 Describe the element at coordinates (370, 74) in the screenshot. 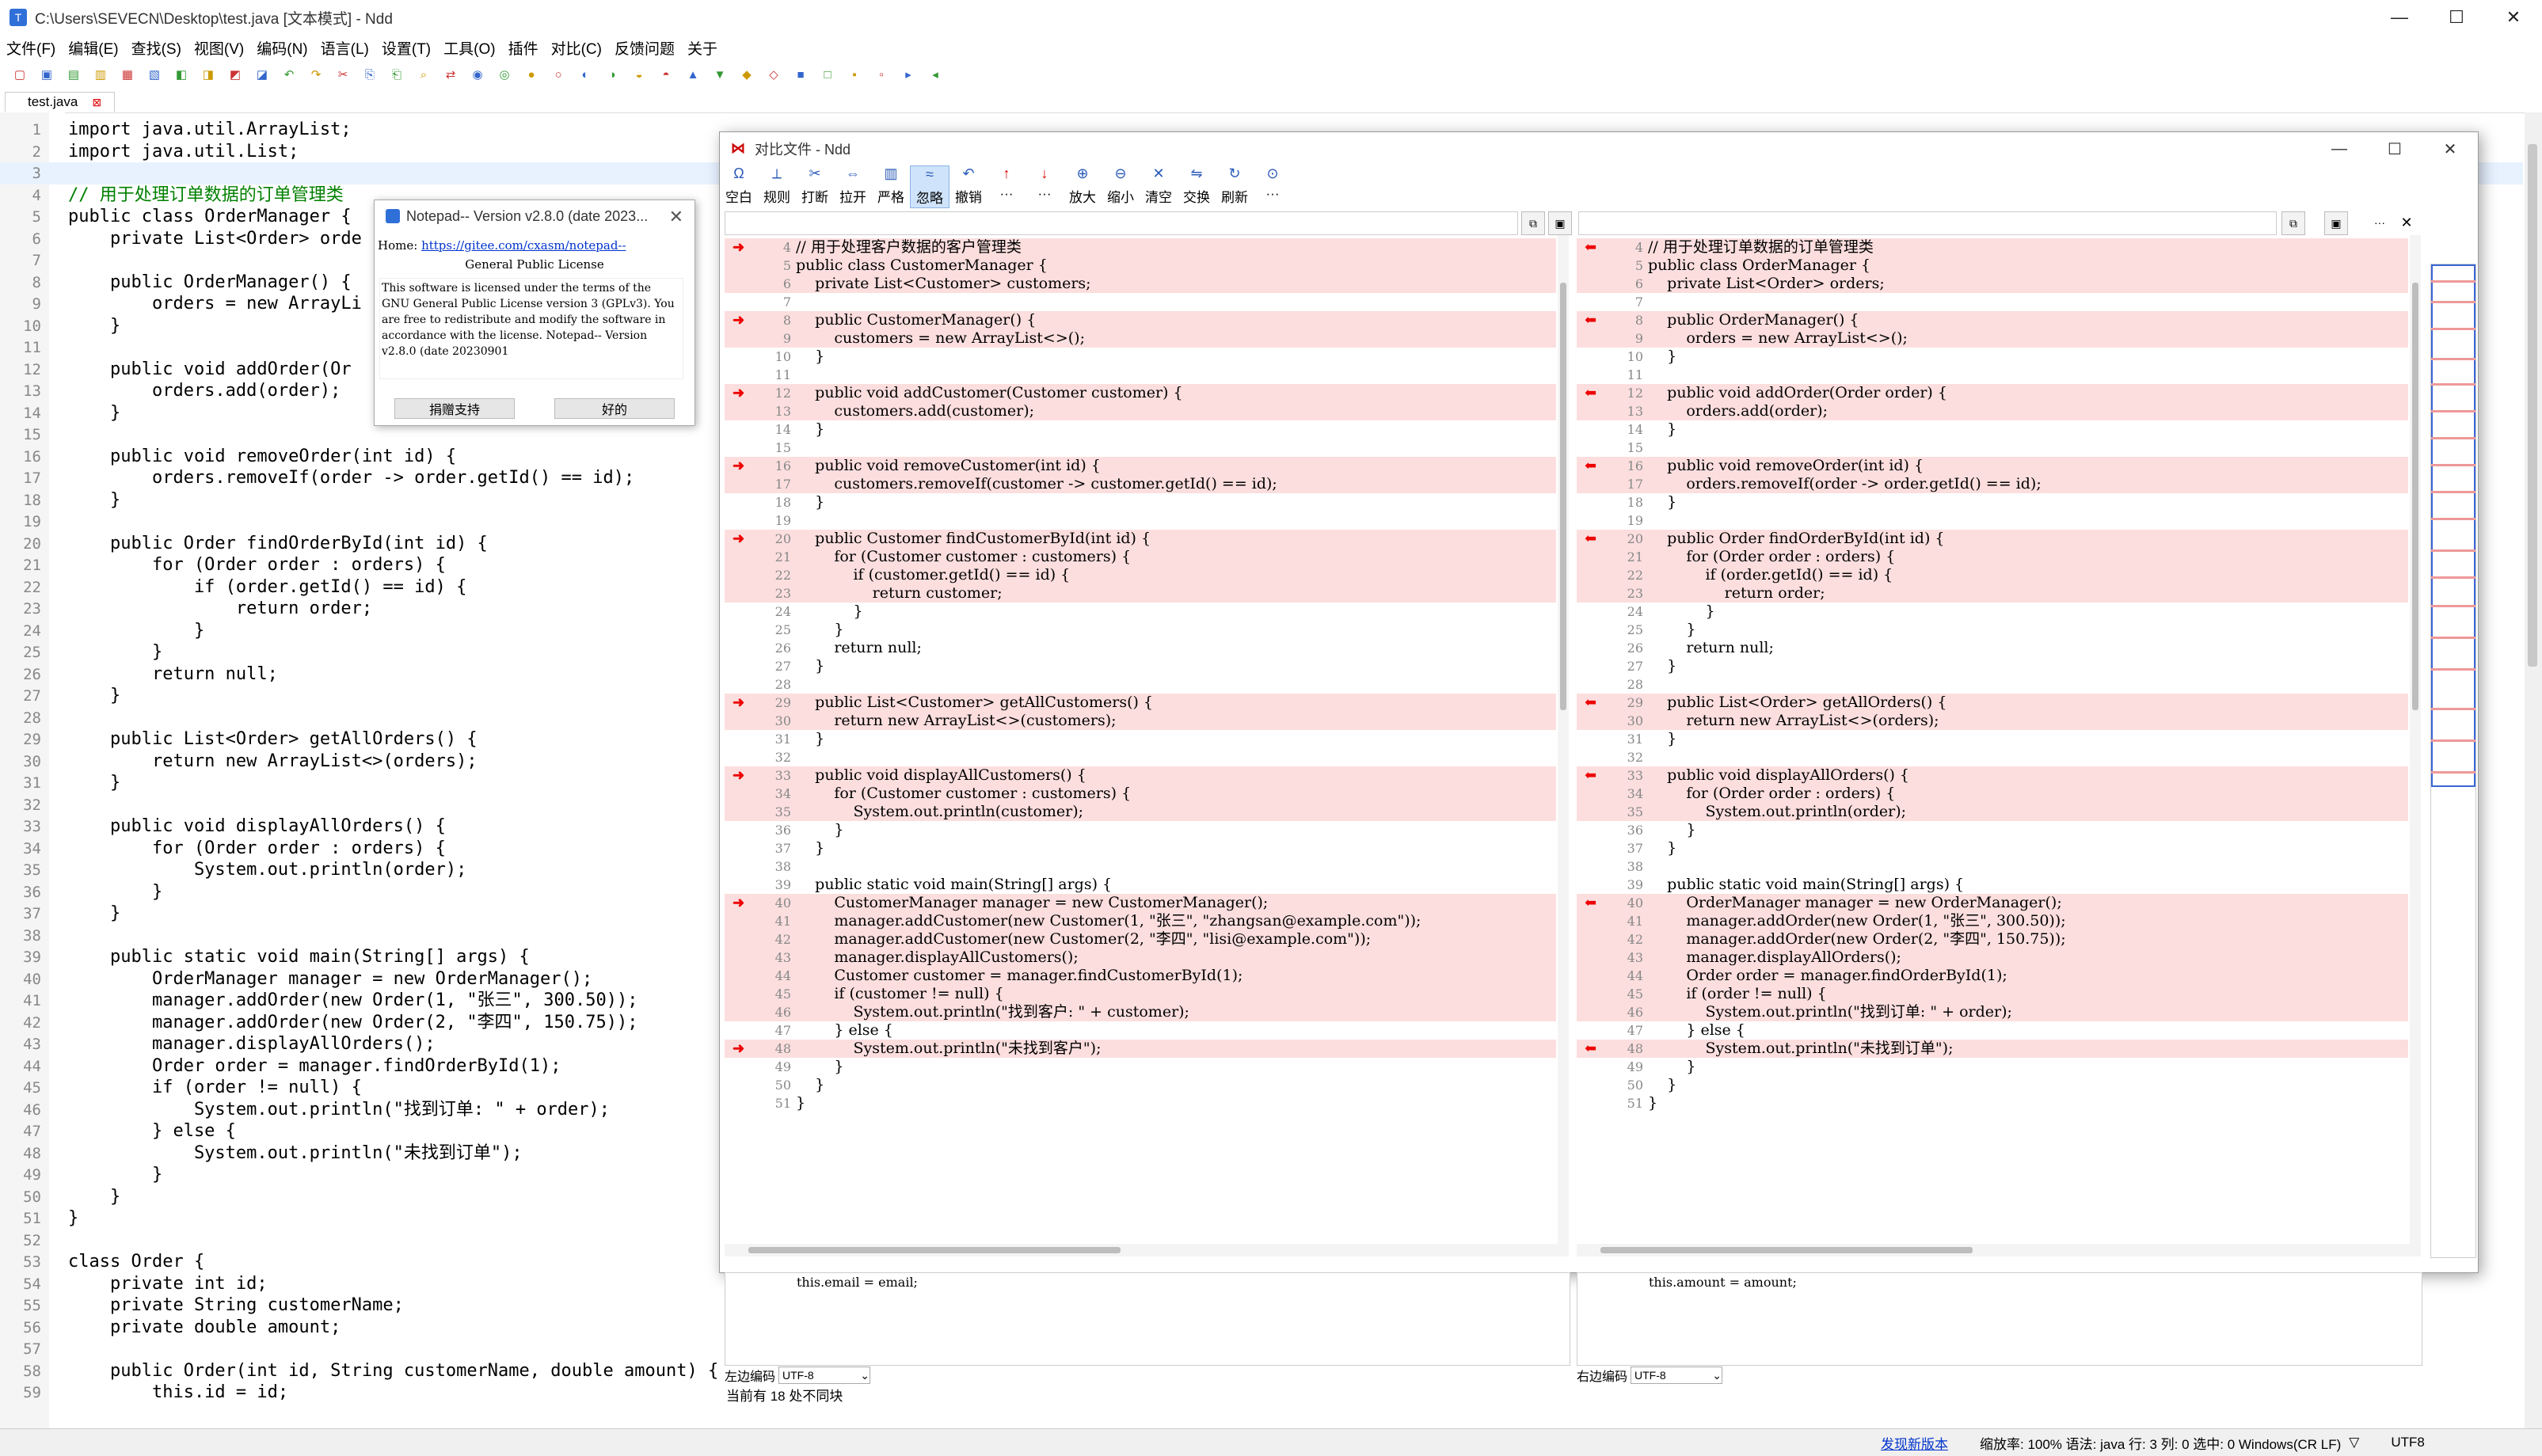

I see `toolbar-icon-13: ⎘` at that location.